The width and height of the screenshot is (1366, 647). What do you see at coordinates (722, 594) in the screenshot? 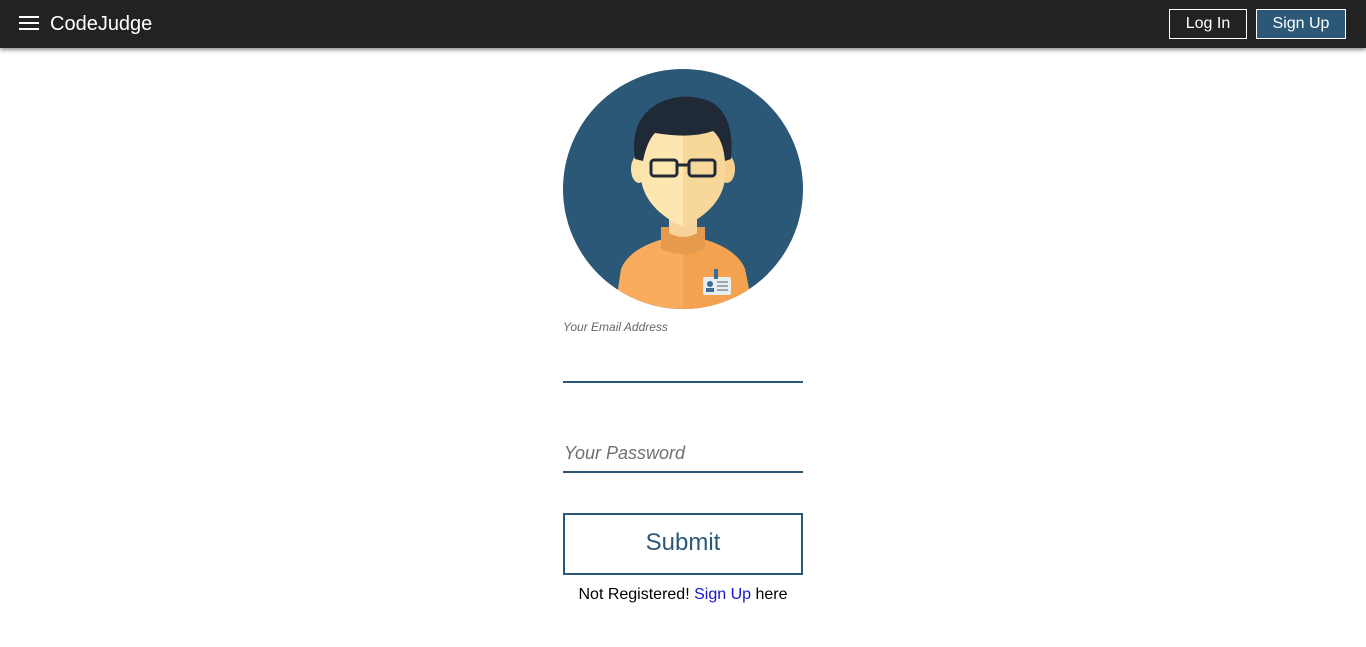
I see `signup-link: Sign Up` at bounding box center [722, 594].